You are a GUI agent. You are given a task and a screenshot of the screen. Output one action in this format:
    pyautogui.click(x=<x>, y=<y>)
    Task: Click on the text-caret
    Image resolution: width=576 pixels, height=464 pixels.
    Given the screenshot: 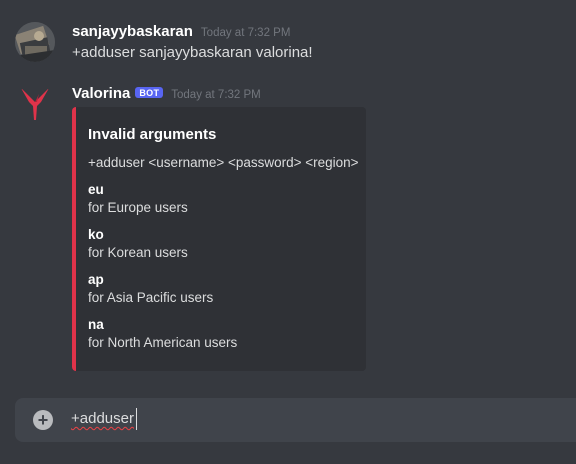 What is the action you would take?
    pyautogui.click(x=136, y=419)
    